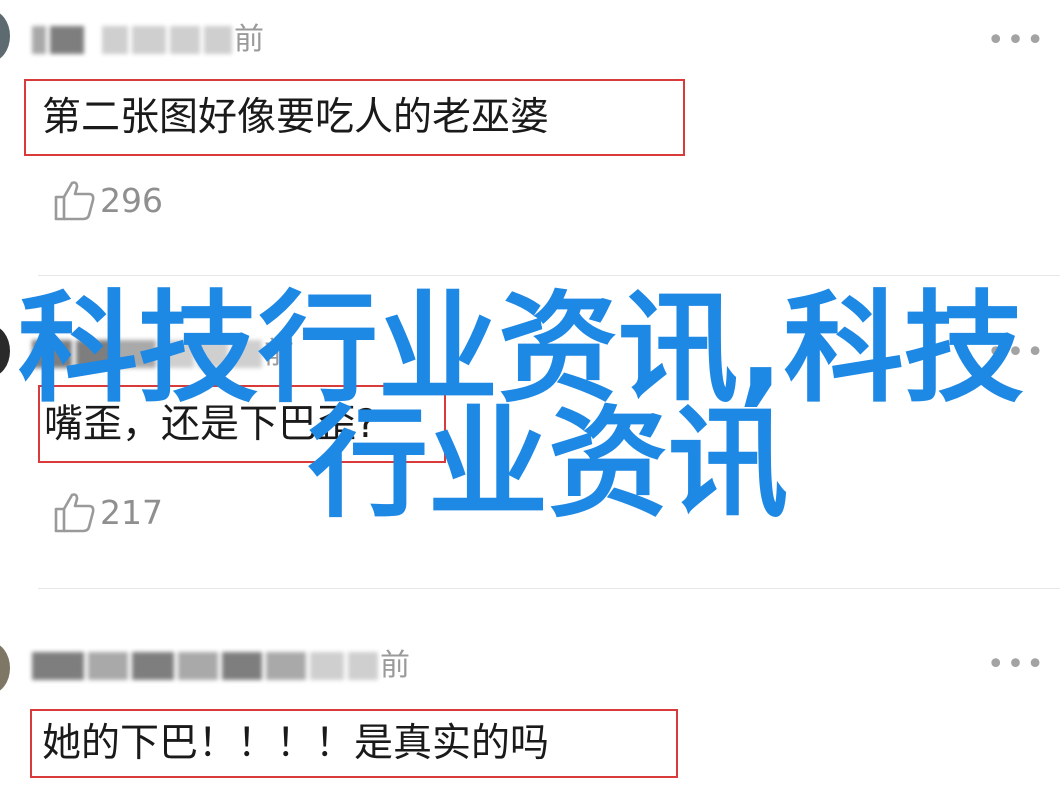  What do you see at coordinates (296, 743) in the screenshot?
I see `comment-text: 她的下巴！！！！是真实的吗` at bounding box center [296, 743].